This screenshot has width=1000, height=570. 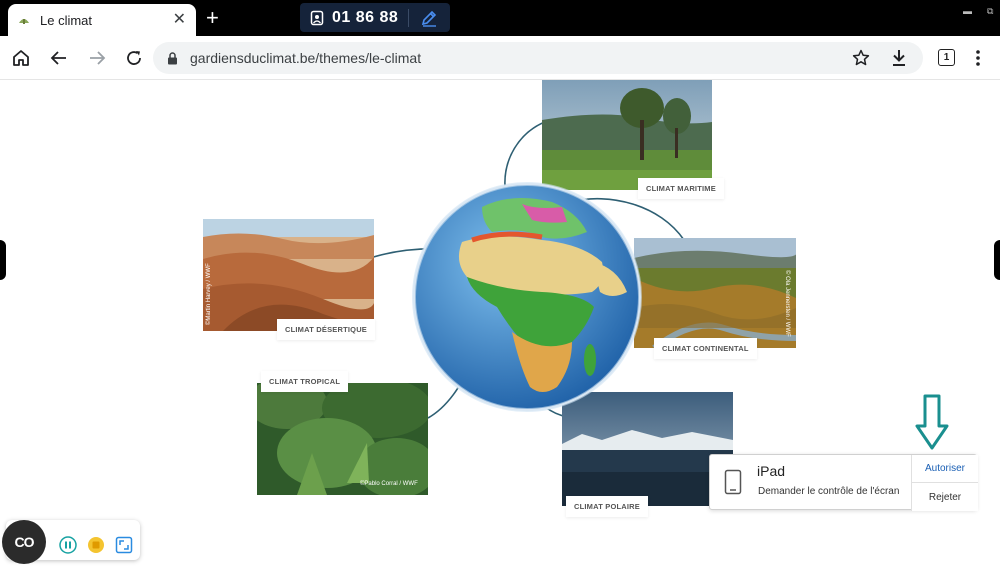 What do you see at coordinates (932, 422) in the screenshot?
I see `down-arrow-annotation-icon` at bounding box center [932, 422].